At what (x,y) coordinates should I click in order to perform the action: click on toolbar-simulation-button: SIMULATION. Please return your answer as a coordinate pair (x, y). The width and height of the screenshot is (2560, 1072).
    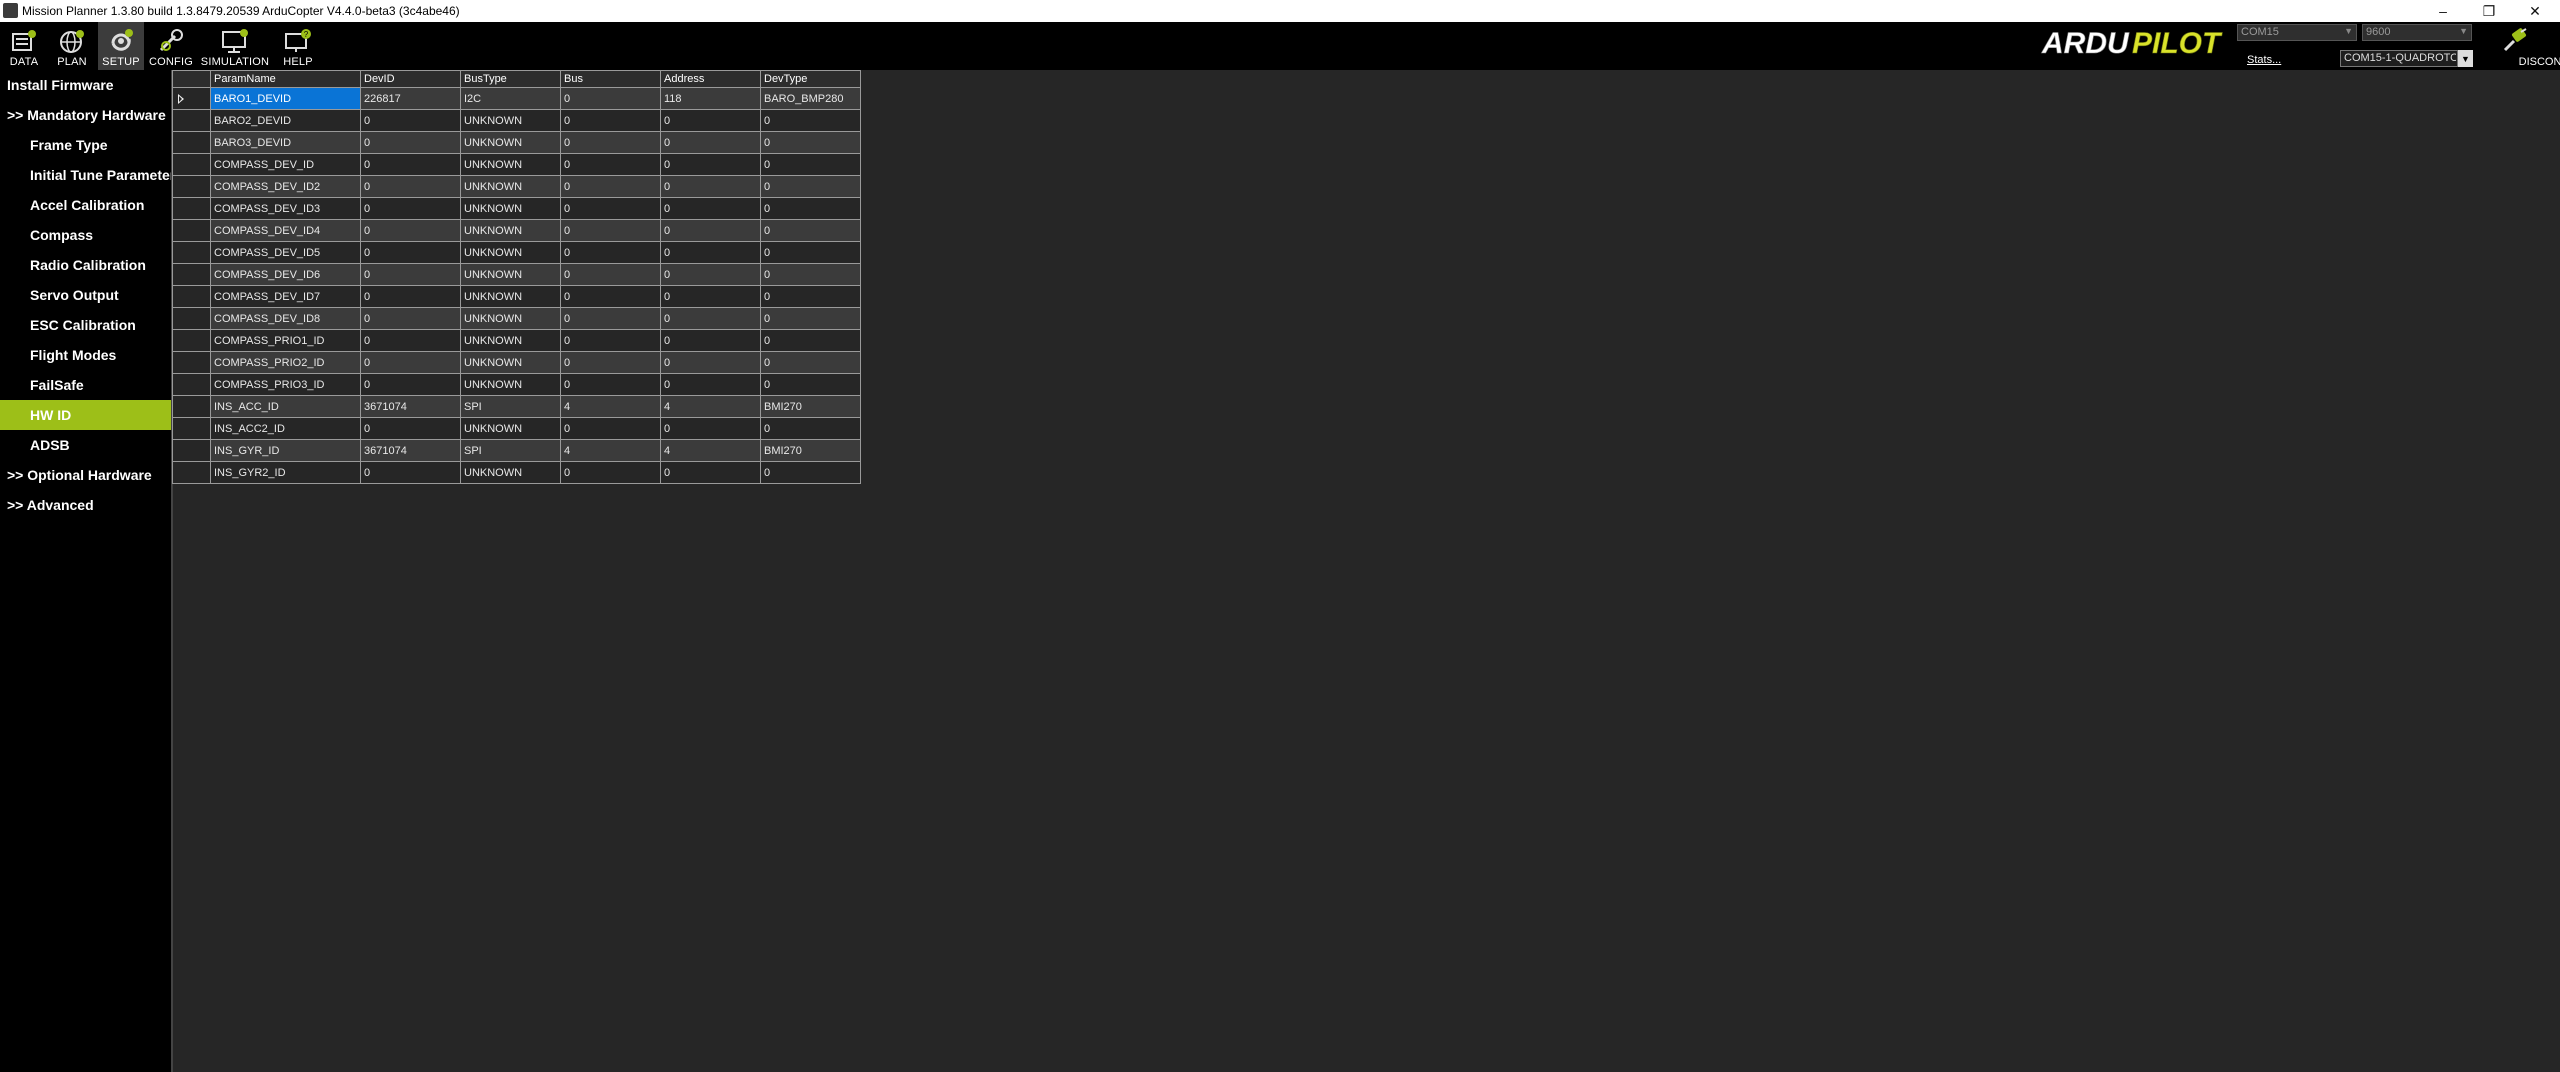
    Looking at the image, I should click on (235, 46).